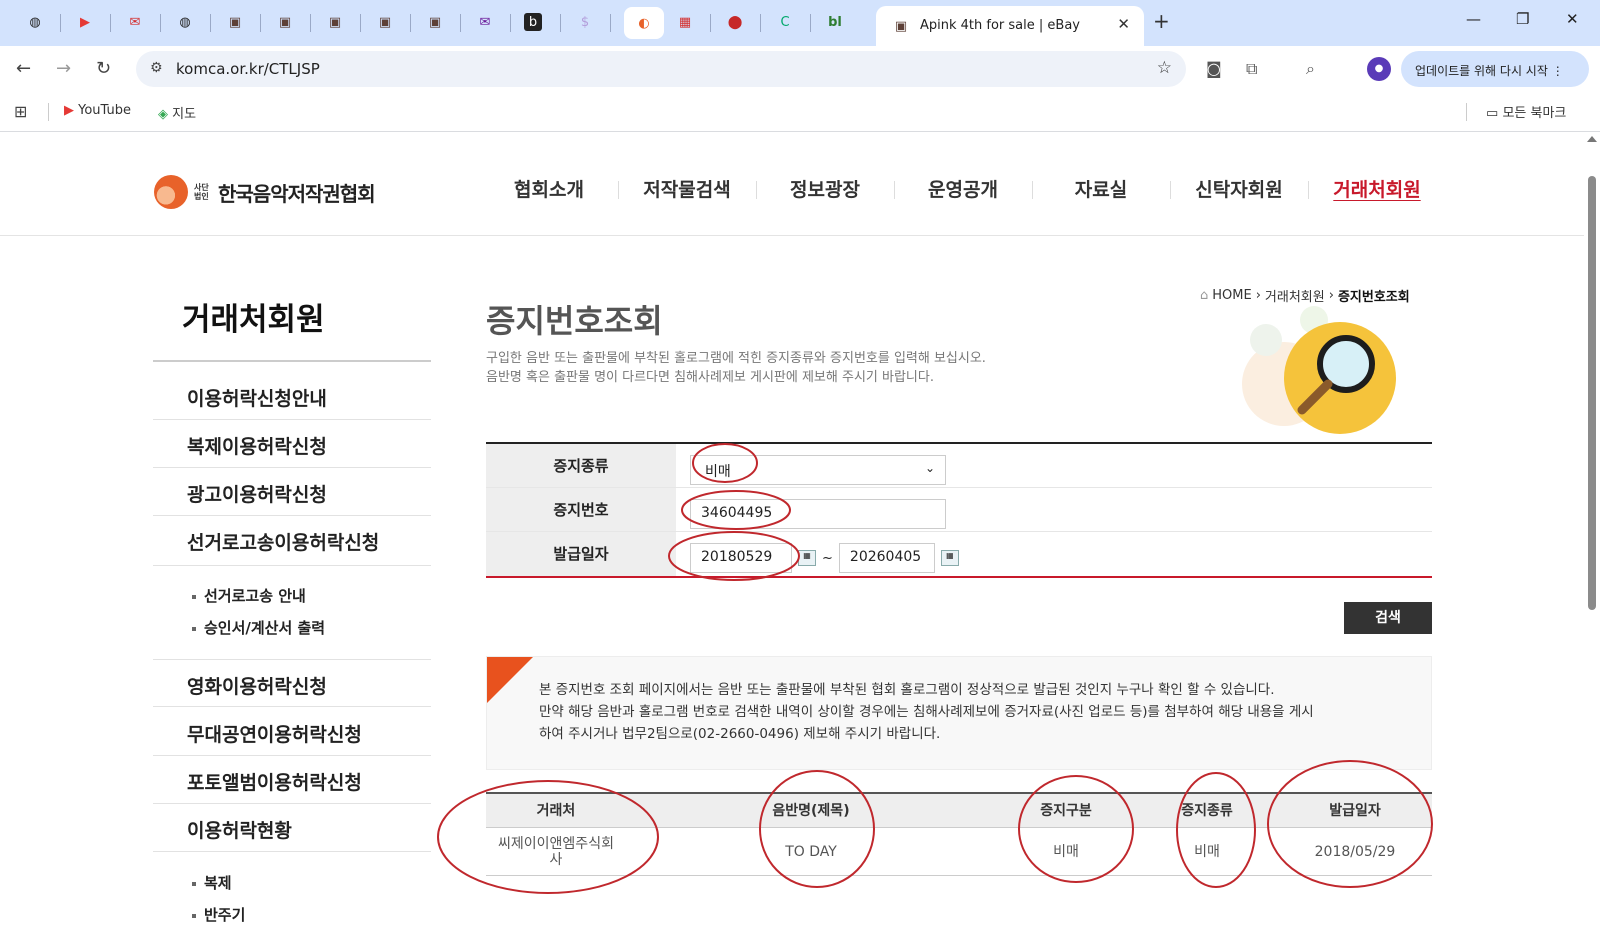 This screenshot has width=1600, height=934. I want to click on close-icon: ✕, so click(1123, 24).